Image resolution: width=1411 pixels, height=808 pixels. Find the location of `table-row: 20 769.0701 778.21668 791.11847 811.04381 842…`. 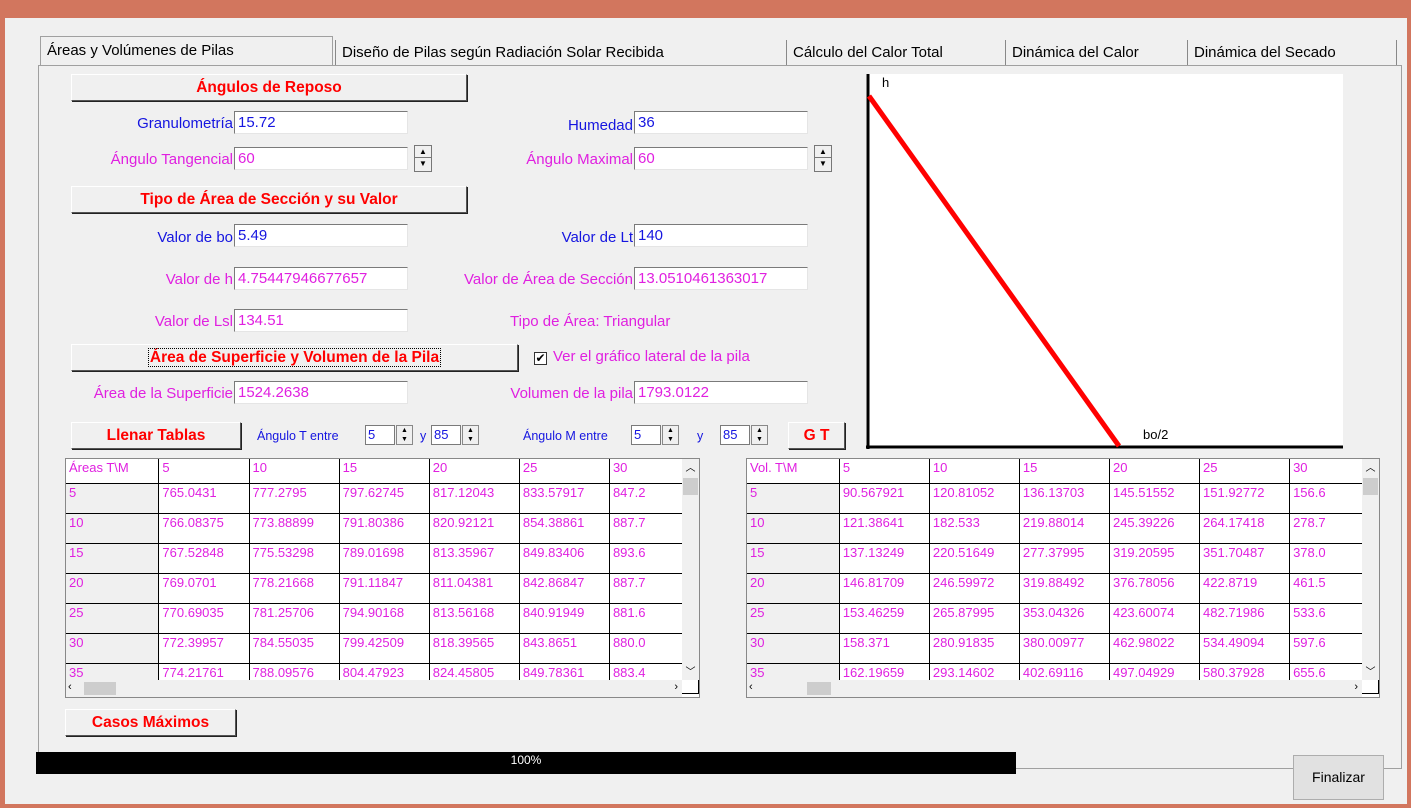

table-row: 20 769.0701 778.21668 791.11847 811.04381 842… is located at coordinates (382, 588).